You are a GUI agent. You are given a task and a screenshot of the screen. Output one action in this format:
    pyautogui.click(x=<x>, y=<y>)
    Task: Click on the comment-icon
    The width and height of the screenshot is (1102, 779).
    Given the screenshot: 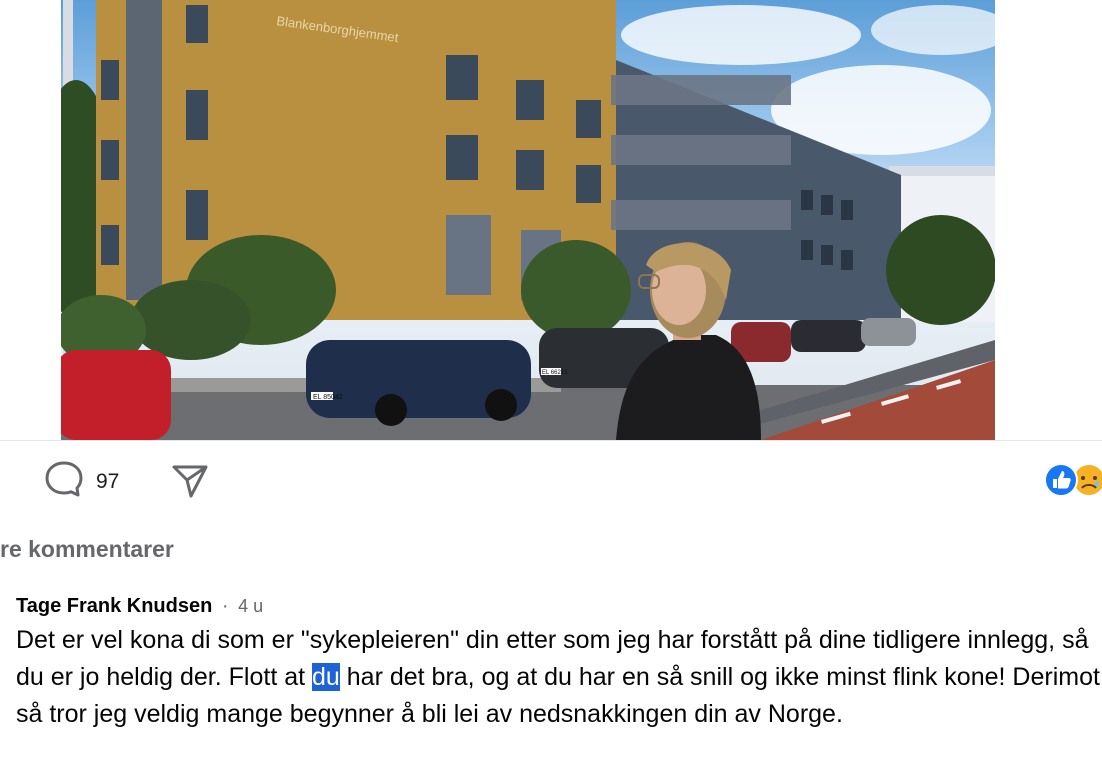 What is the action you would take?
    pyautogui.click(x=64, y=481)
    